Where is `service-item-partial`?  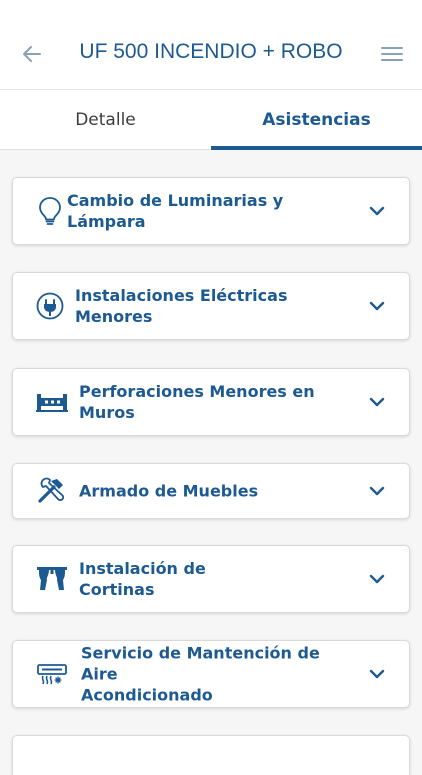 service-item-partial is located at coordinates (211, 755).